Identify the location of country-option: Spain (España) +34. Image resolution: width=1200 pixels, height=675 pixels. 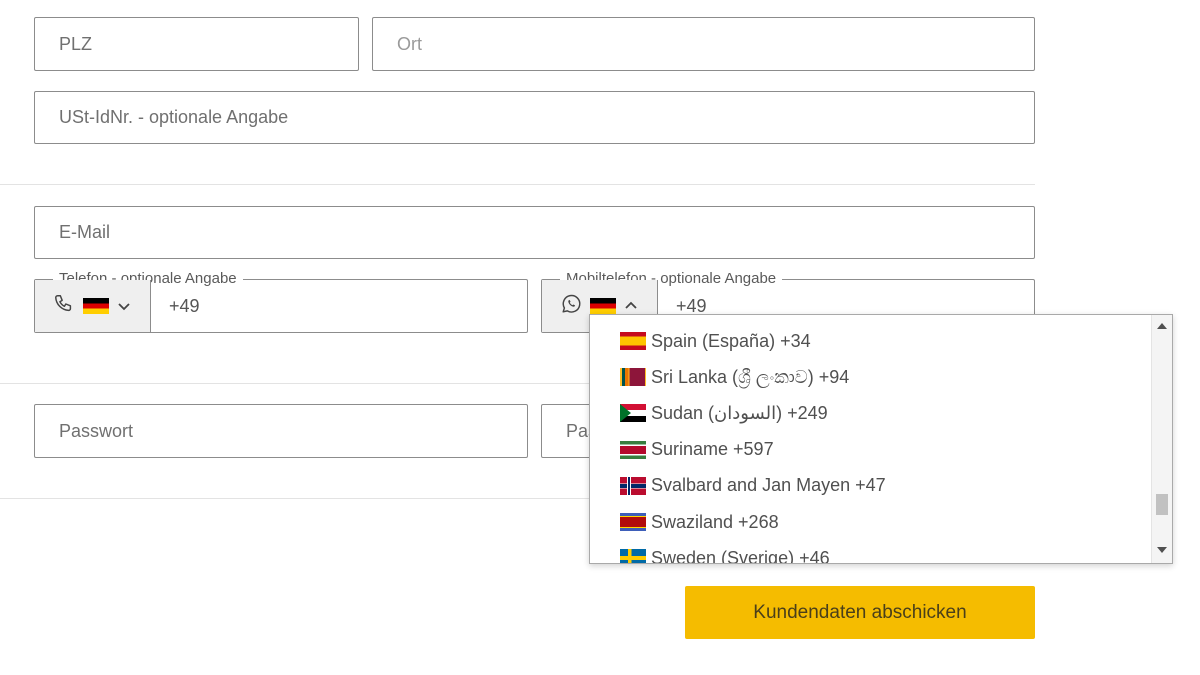
(871, 341).